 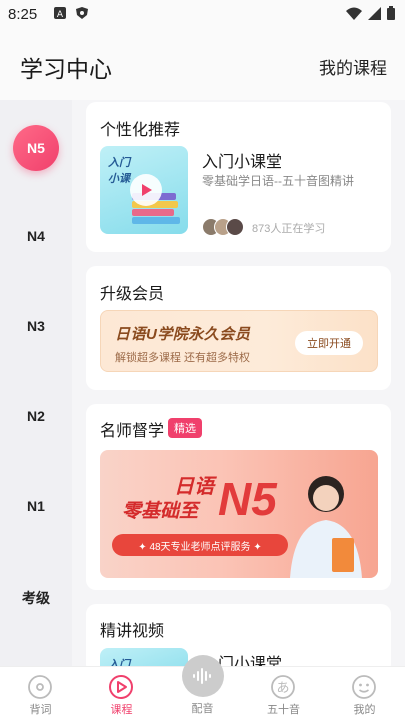 I want to click on dubbing-button, so click(x=203, y=676).